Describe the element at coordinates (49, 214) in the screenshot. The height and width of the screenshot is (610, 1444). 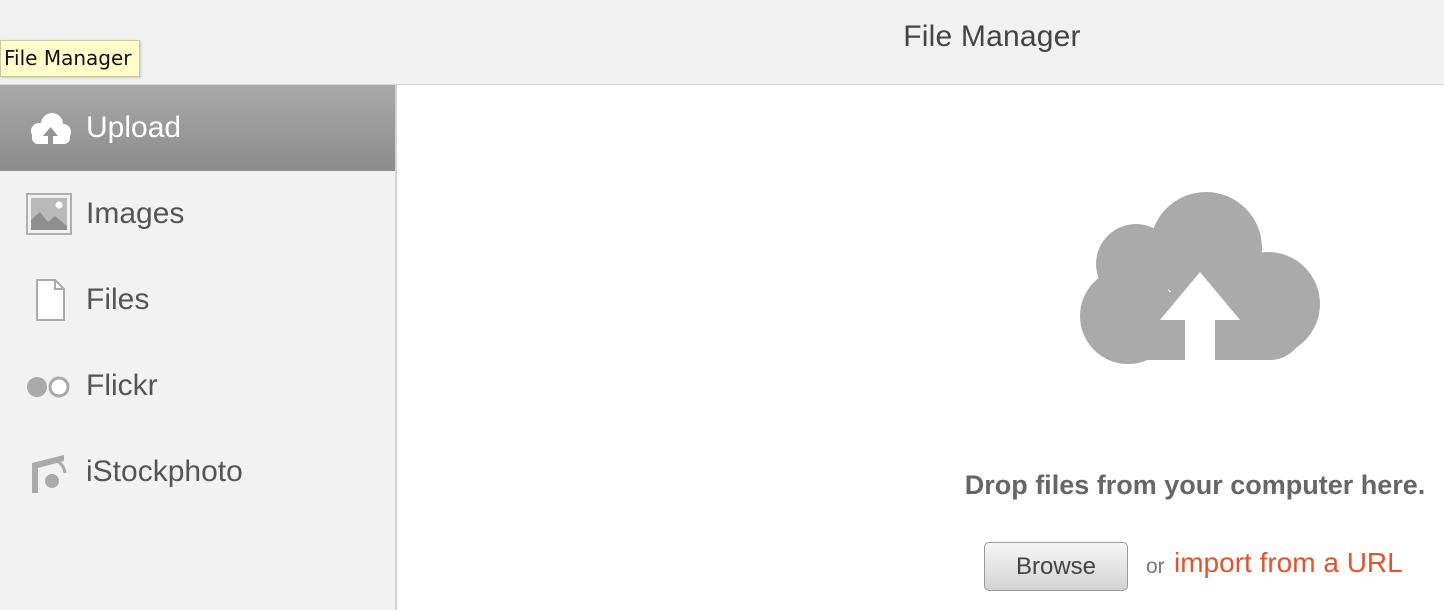
I see `image-icon` at that location.